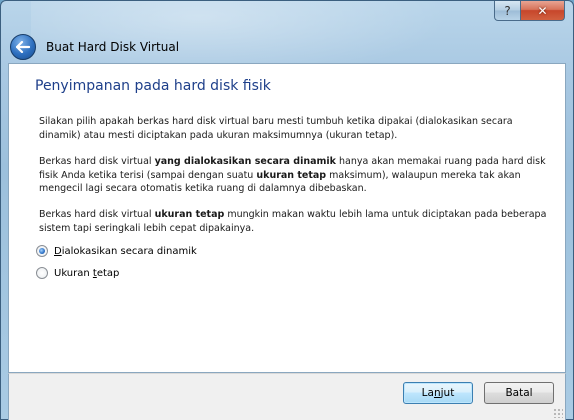 The image size is (574, 420). I want to click on resize-grip-icon, so click(558, 413).